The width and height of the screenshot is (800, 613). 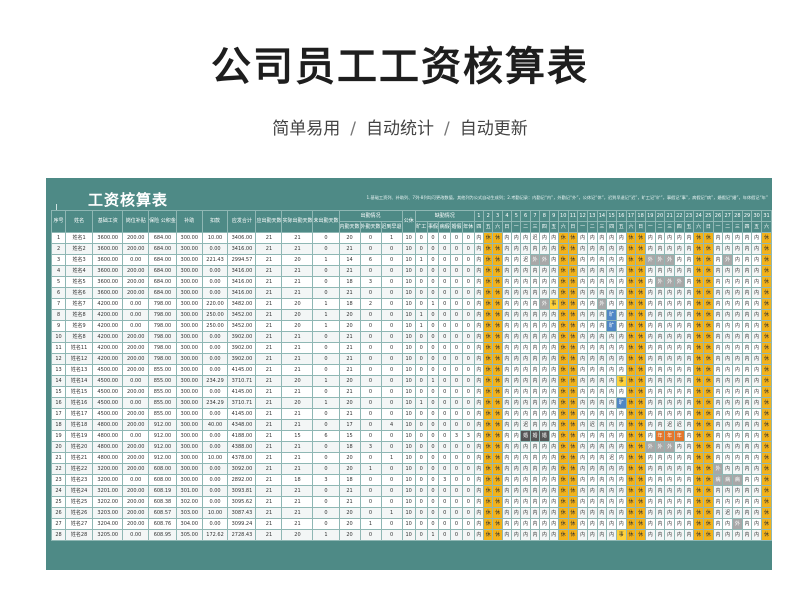 I want to click on cell-absent-days: 3, so click(x=326, y=480).